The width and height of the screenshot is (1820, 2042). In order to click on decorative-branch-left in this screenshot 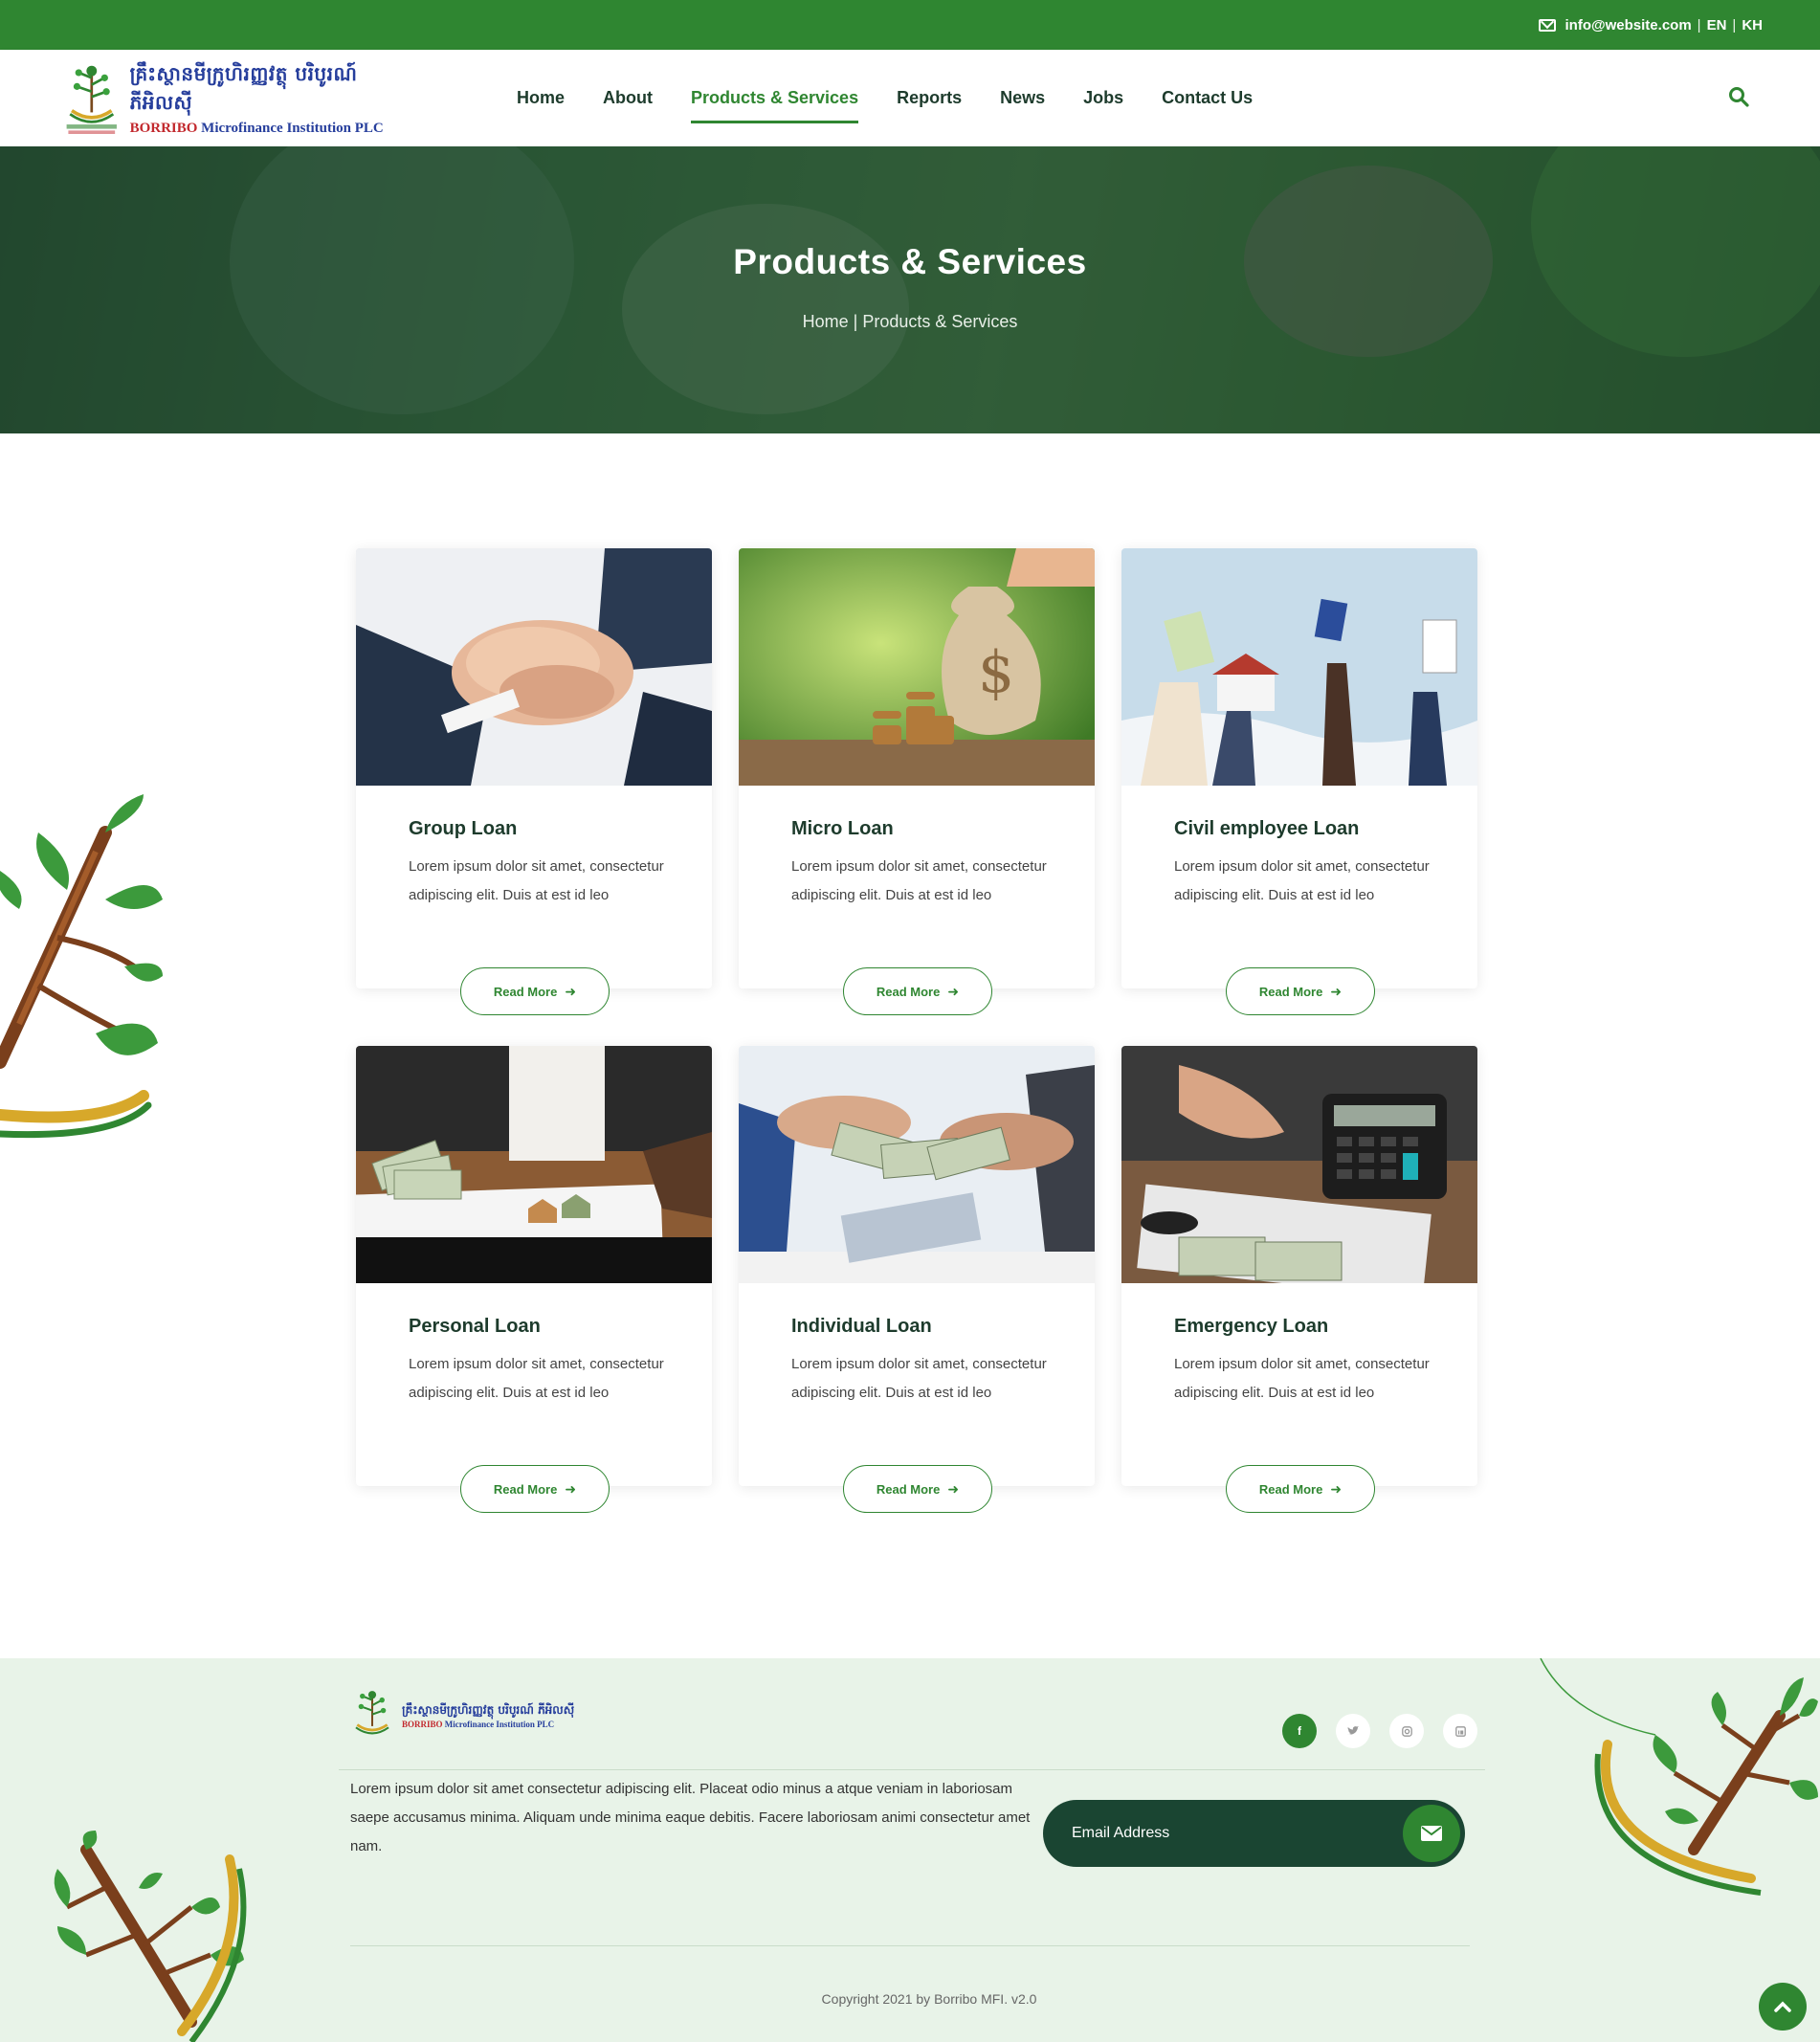, I will do `click(81, 966)`.